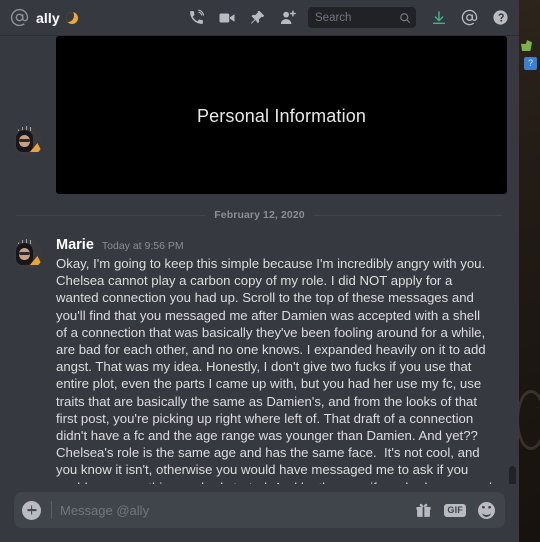 The image size is (540, 542). What do you see at coordinates (512, 475) in the screenshot?
I see `scrollbar-thumb` at bounding box center [512, 475].